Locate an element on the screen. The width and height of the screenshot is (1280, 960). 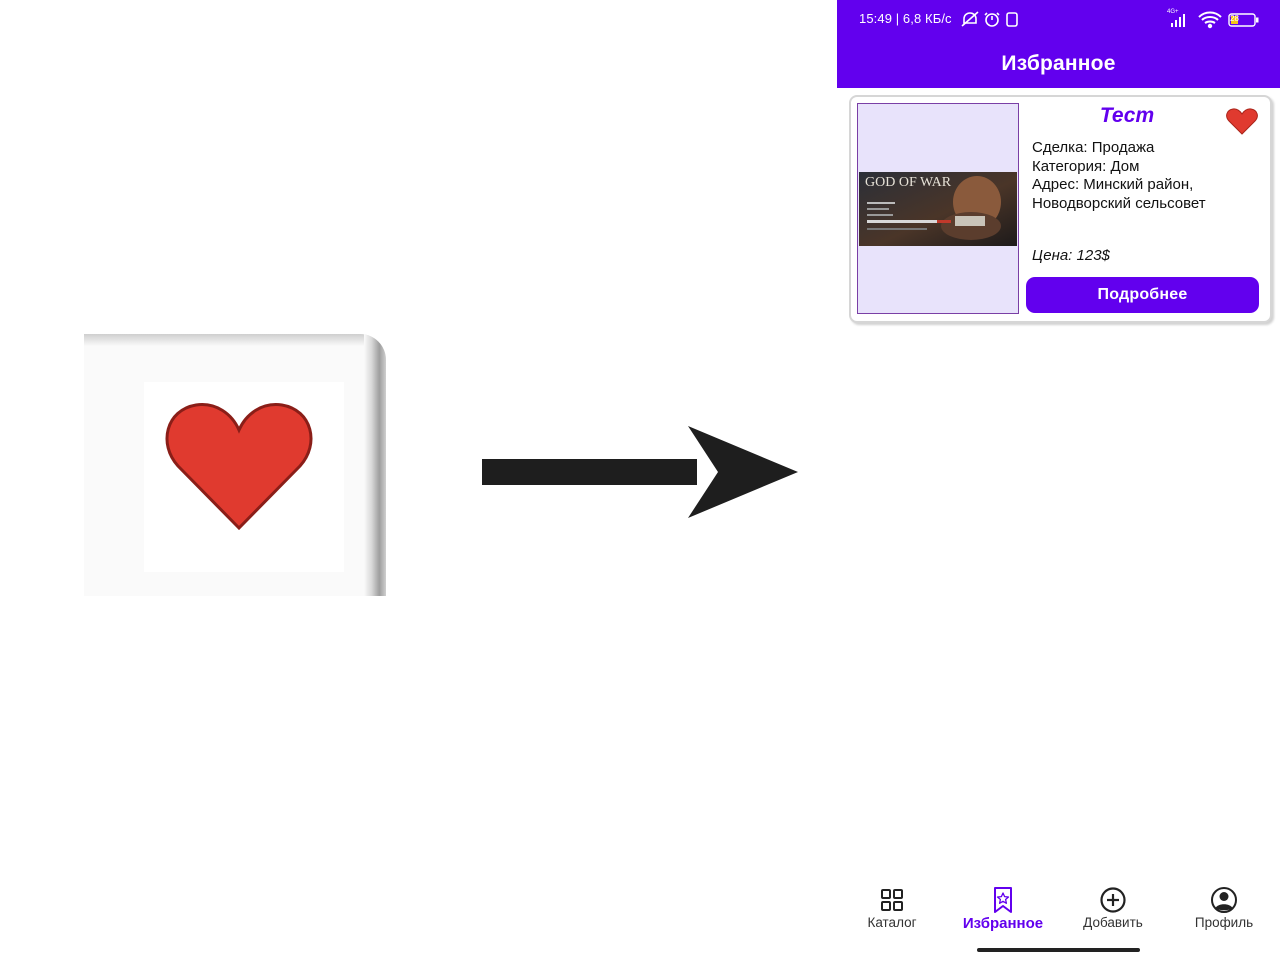
nav-item-favorites: Избранное is located at coordinates (1003, 909).